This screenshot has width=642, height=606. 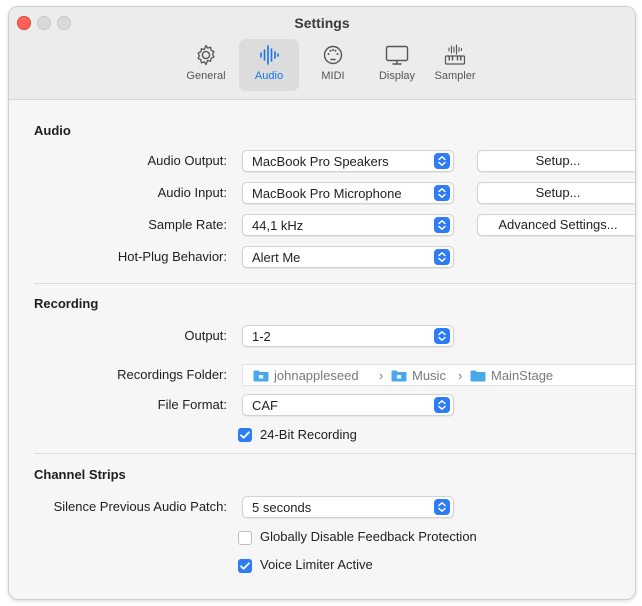 What do you see at coordinates (172, 374) in the screenshot?
I see `recordings-folder-label: Recordings Folder:` at bounding box center [172, 374].